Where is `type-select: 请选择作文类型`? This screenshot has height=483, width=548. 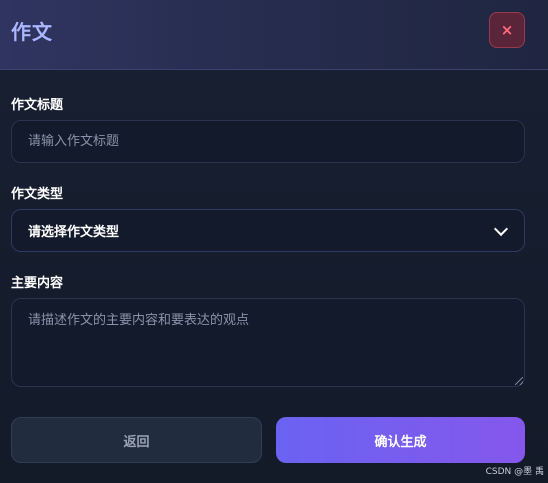 type-select: 请选择作文类型 is located at coordinates (268, 230).